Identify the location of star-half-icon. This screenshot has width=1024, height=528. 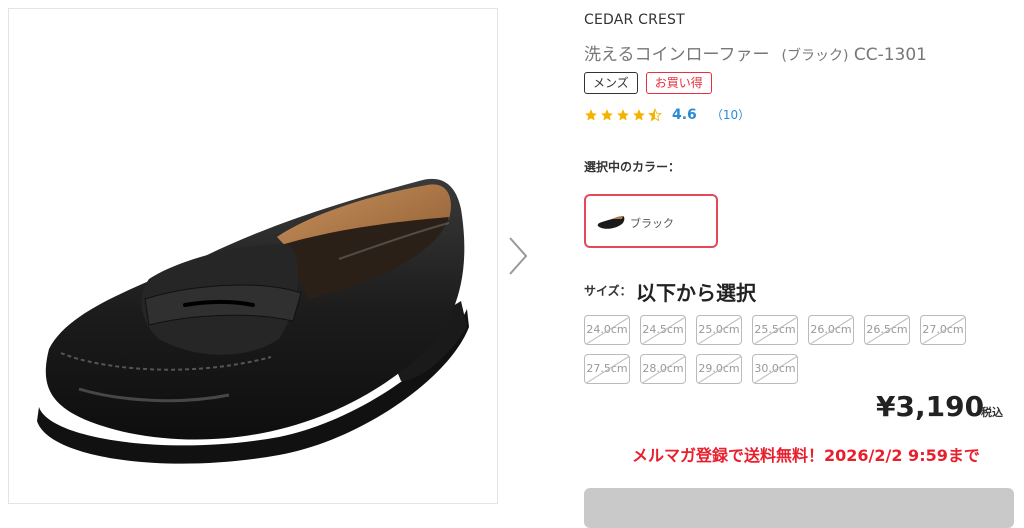
(655, 114).